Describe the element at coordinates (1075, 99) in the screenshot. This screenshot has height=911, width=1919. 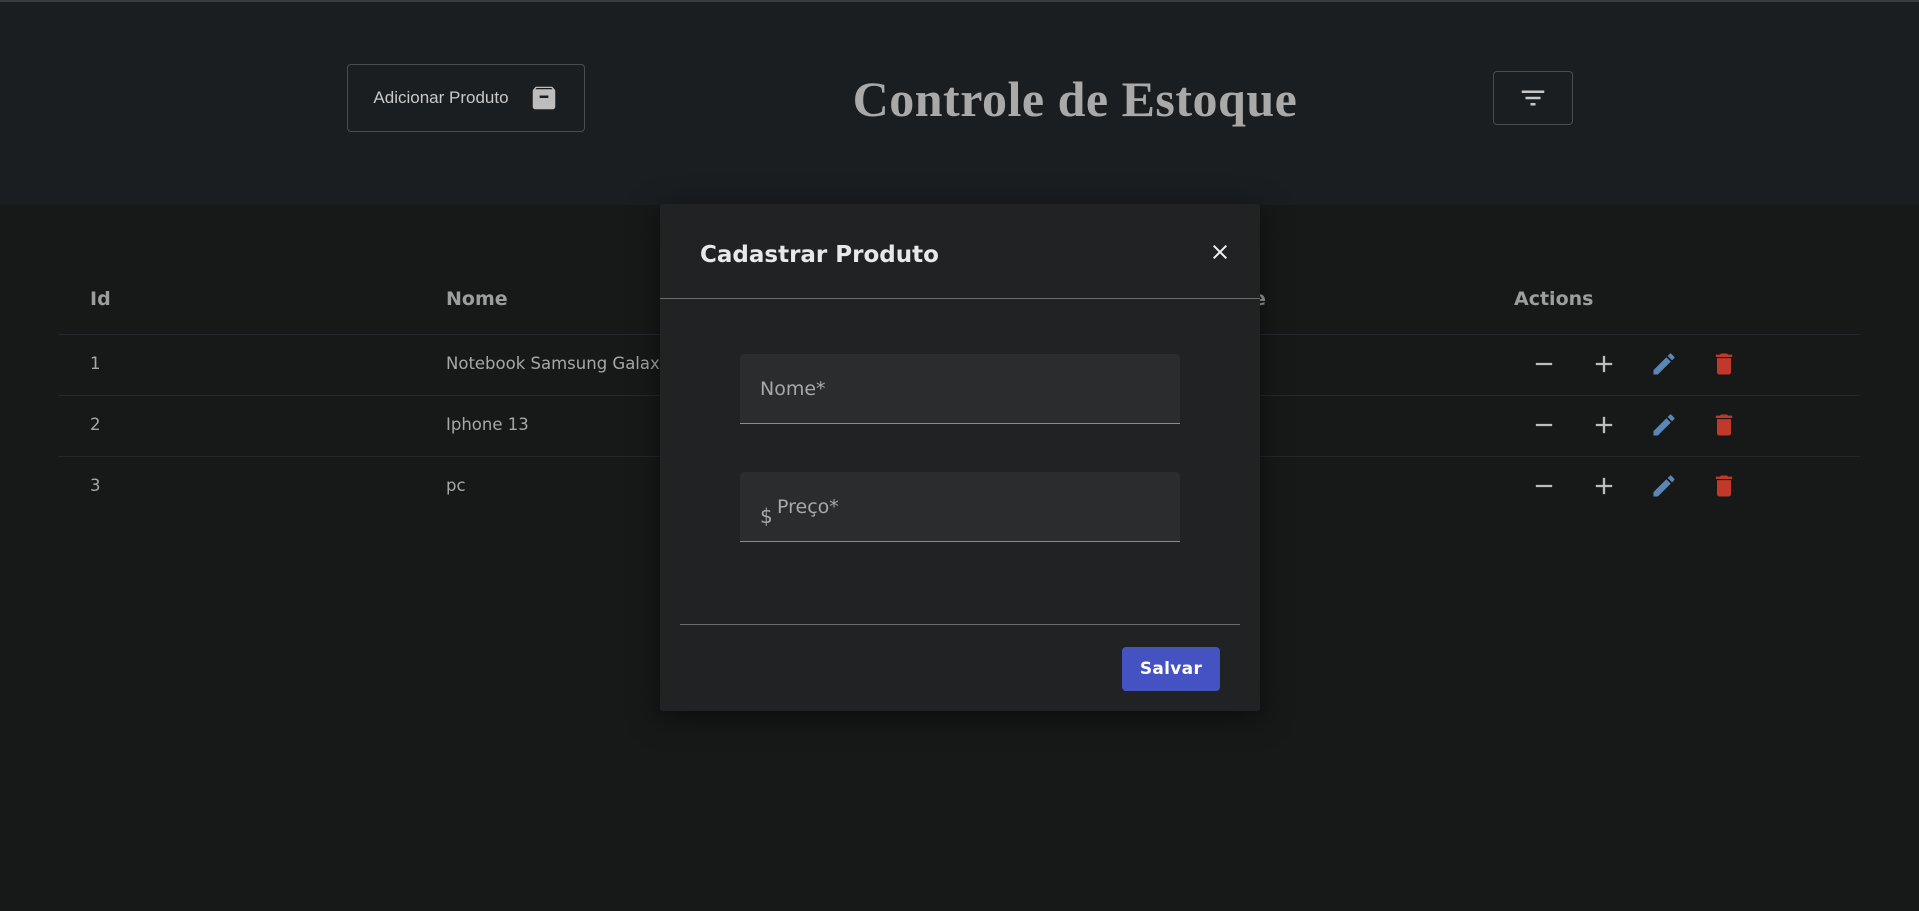
I see `page-title: Controle de Estoque` at that location.